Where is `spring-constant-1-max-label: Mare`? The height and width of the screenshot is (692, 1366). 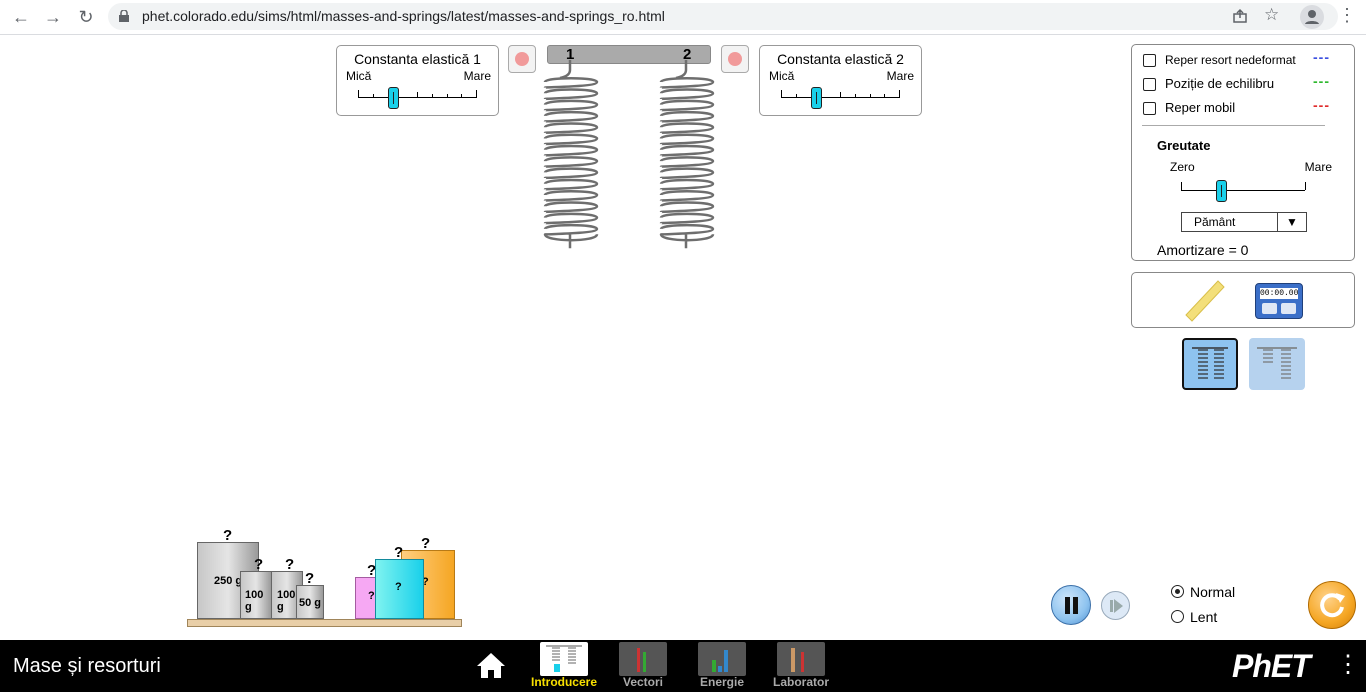 spring-constant-1-max-label: Mare is located at coordinates (477, 76).